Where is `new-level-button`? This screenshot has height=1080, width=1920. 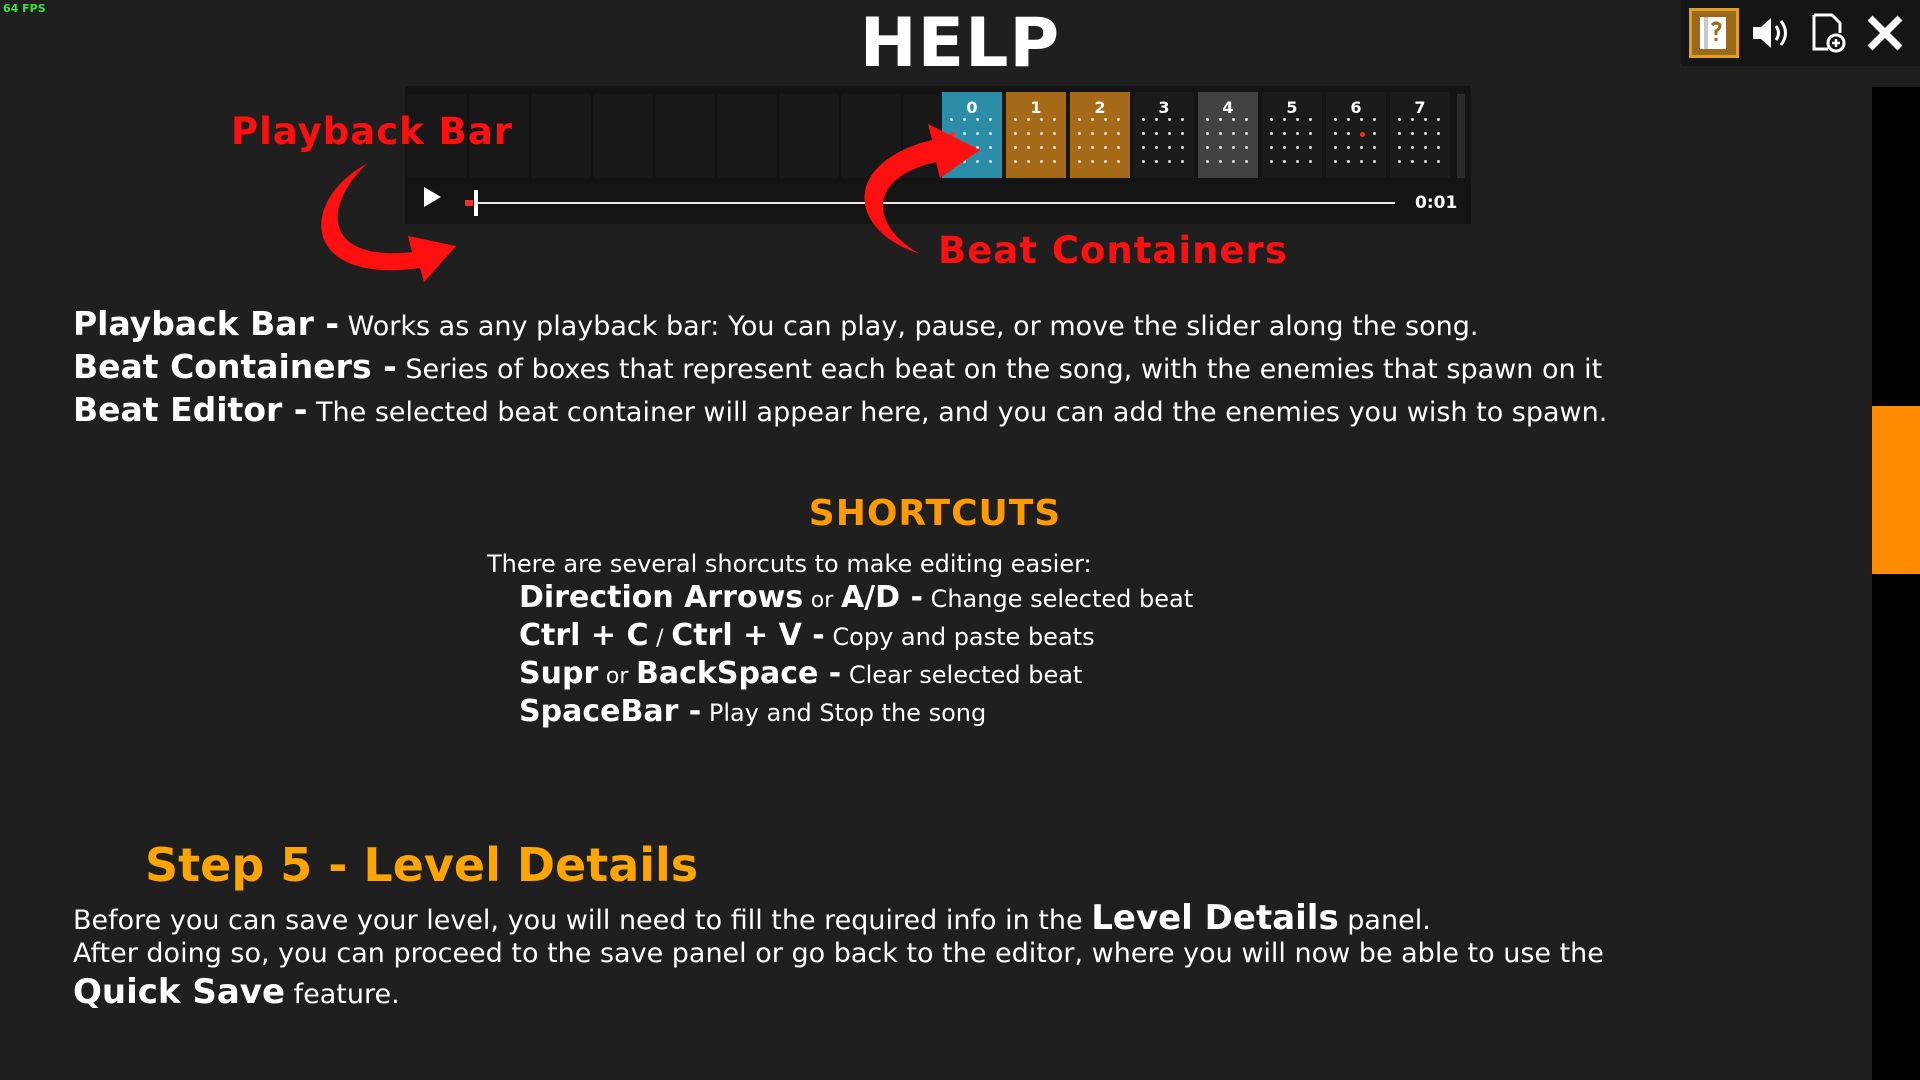
new-level-button is located at coordinates (1828, 33).